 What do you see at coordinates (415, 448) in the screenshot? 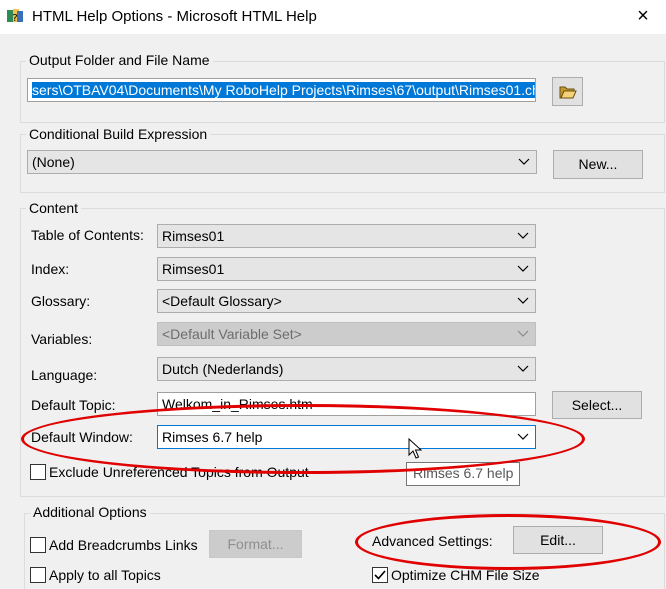
I see `mouse-cursor-icon` at bounding box center [415, 448].